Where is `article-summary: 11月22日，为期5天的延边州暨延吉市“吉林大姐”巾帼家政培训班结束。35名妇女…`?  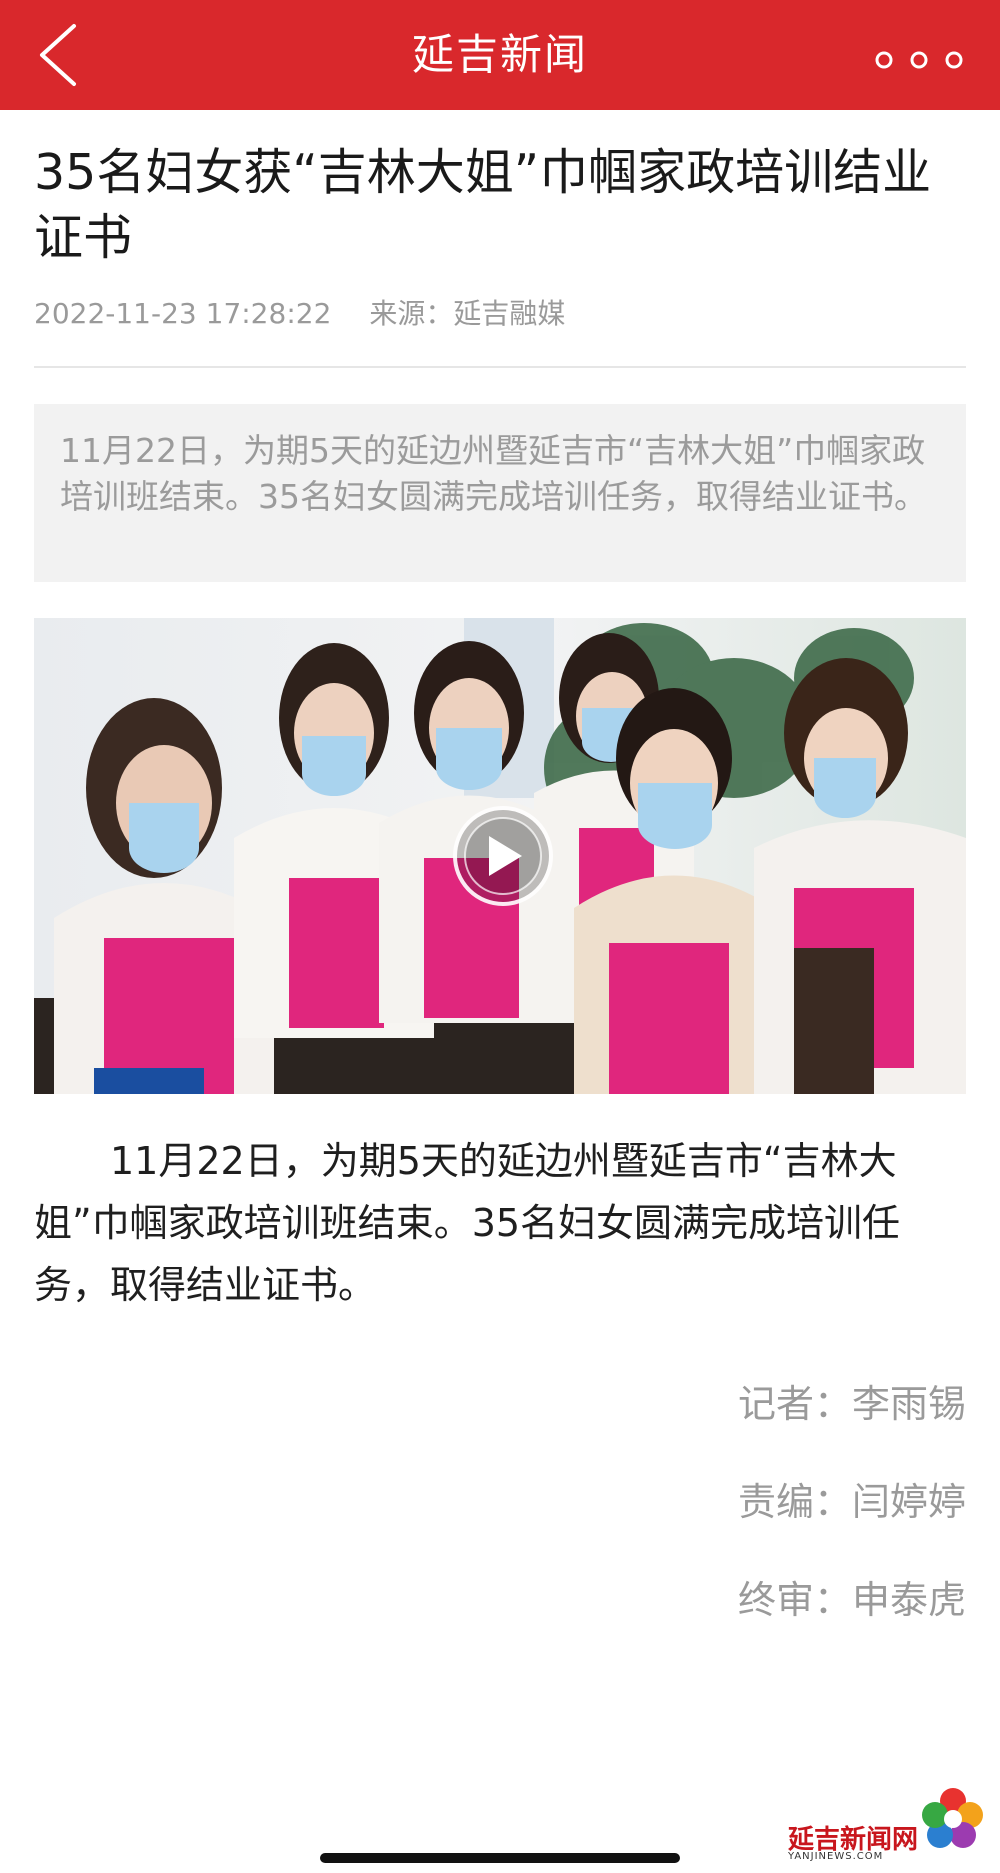
article-summary: 11月22日，为期5天的延边州暨延吉市“吉林大姐”巾帼家政培训班结束。35名妇女… is located at coordinates (500, 493).